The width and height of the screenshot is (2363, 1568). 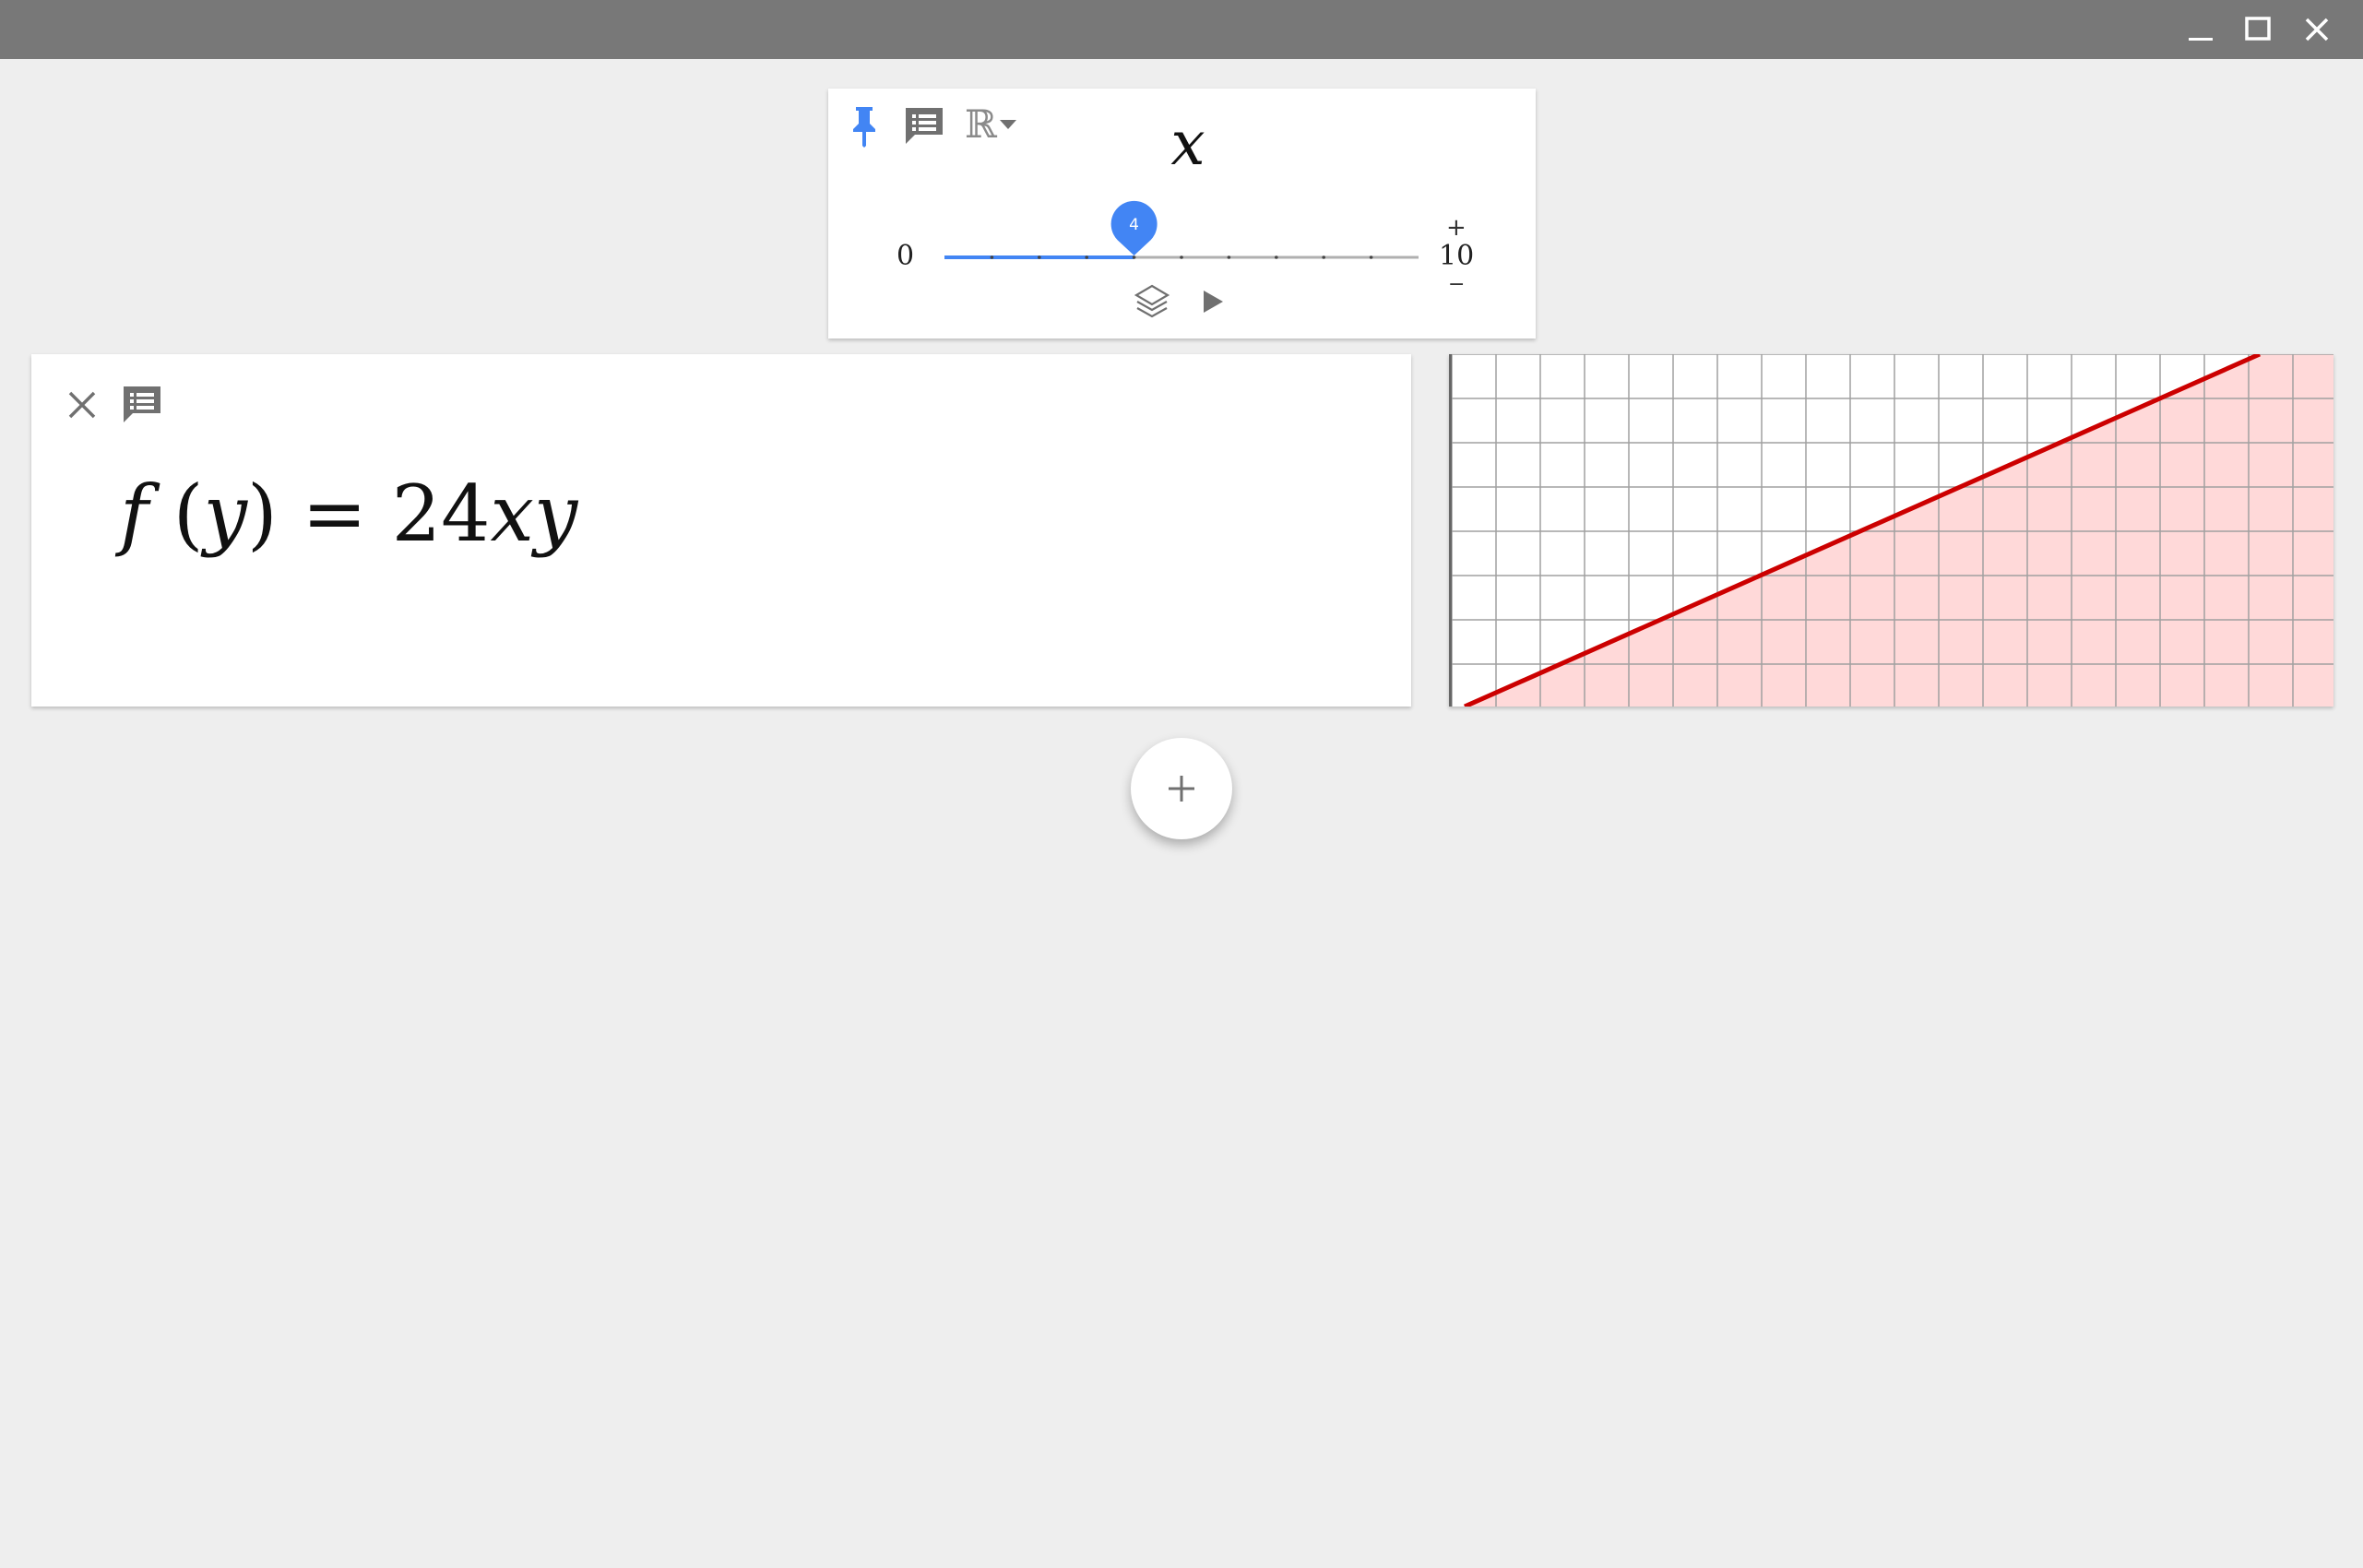 I want to click on equals-sign: =, so click(x=335, y=514).